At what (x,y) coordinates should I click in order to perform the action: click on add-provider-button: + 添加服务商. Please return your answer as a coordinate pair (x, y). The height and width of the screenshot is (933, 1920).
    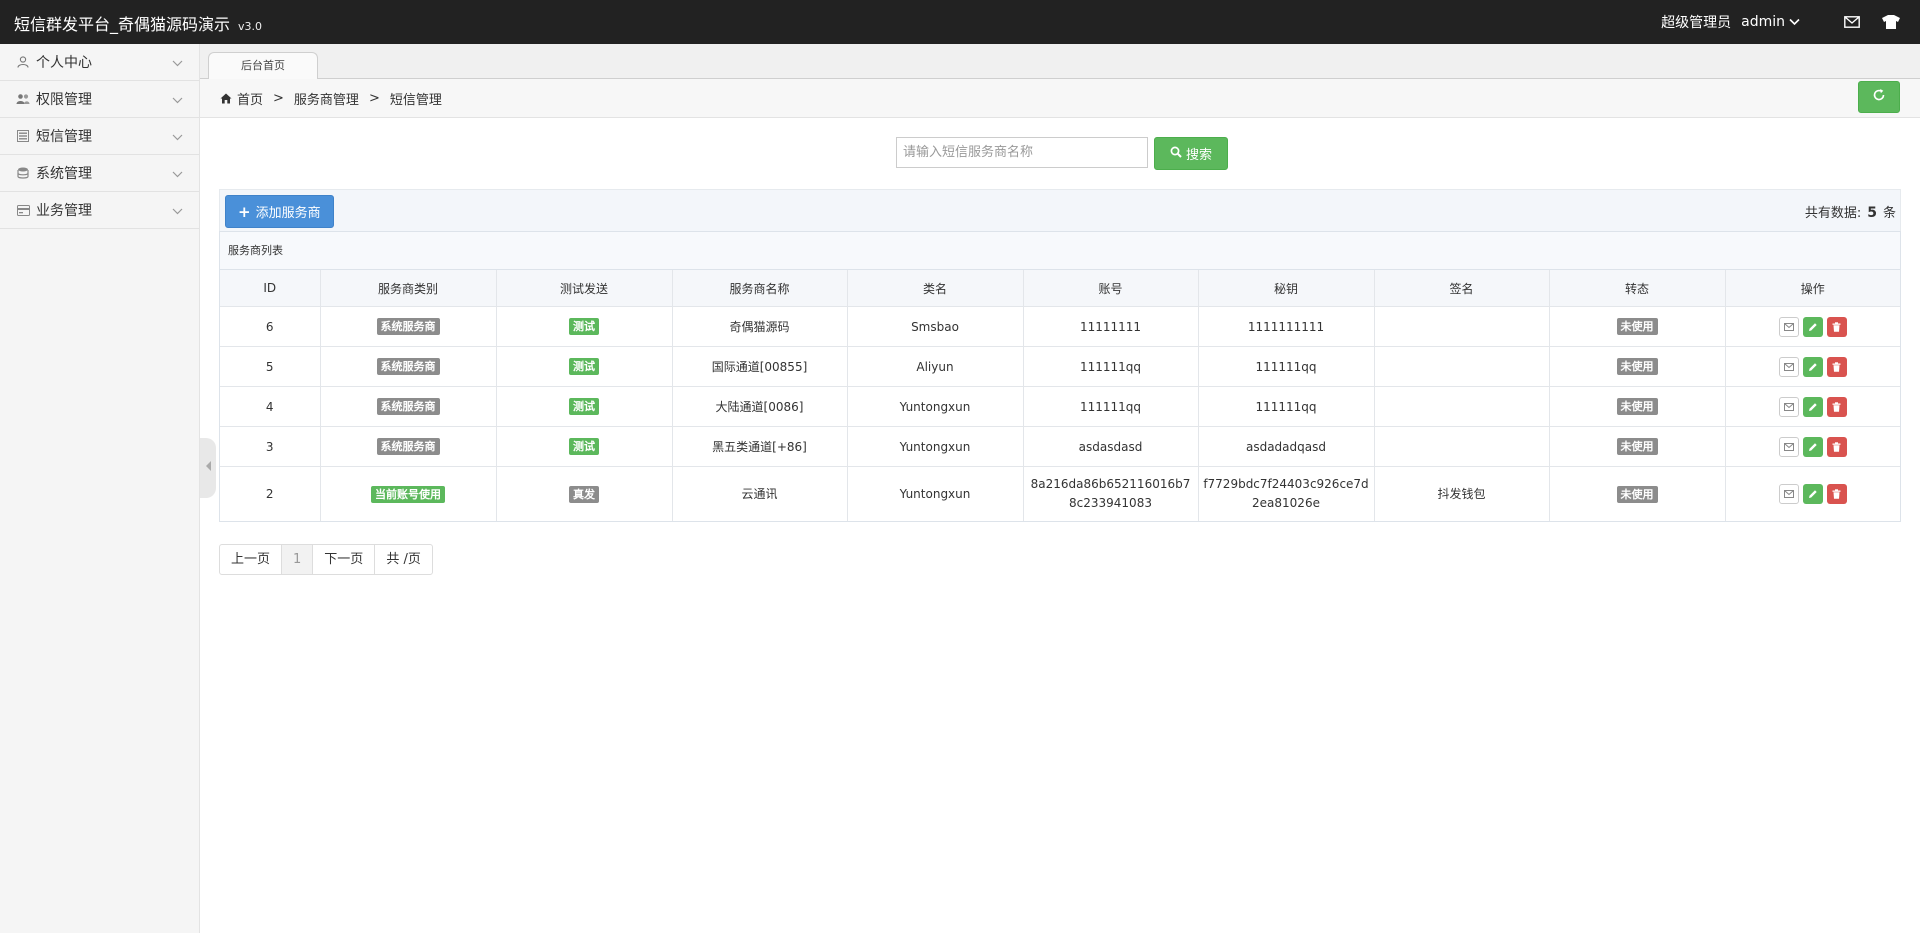
    Looking at the image, I should click on (279, 211).